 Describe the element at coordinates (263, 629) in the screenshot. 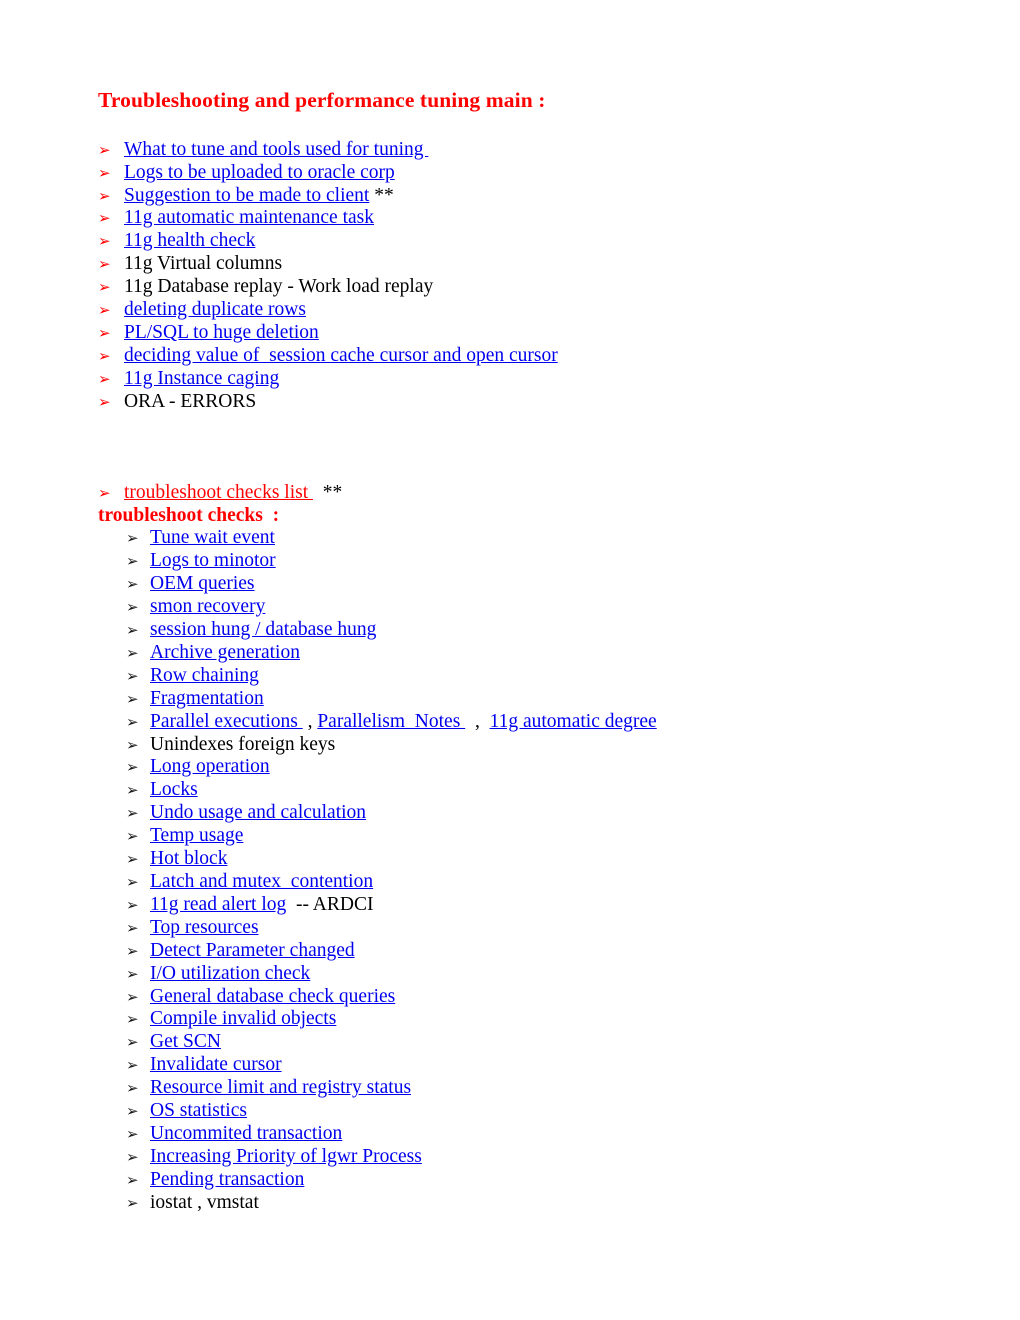

I see `topic-link: session hung / database hung` at that location.